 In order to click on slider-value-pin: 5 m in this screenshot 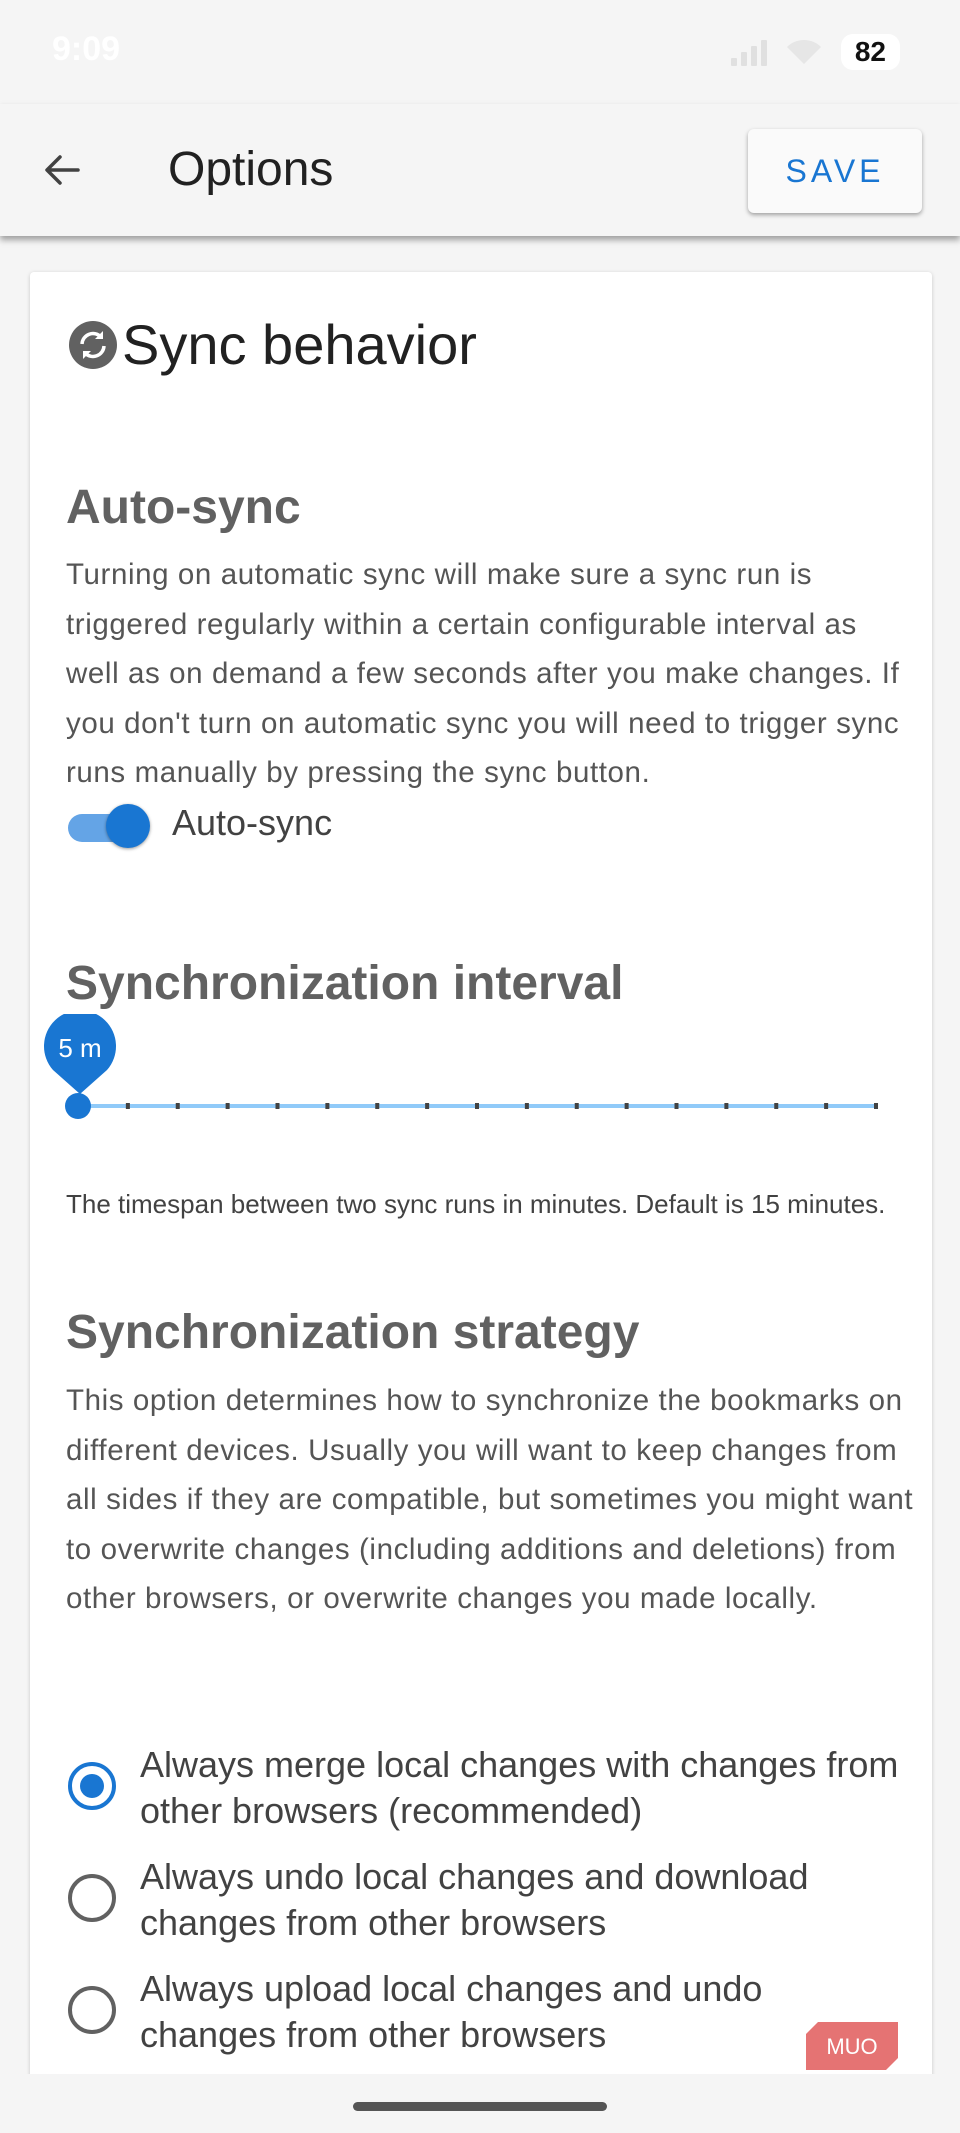, I will do `click(80, 1054)`.